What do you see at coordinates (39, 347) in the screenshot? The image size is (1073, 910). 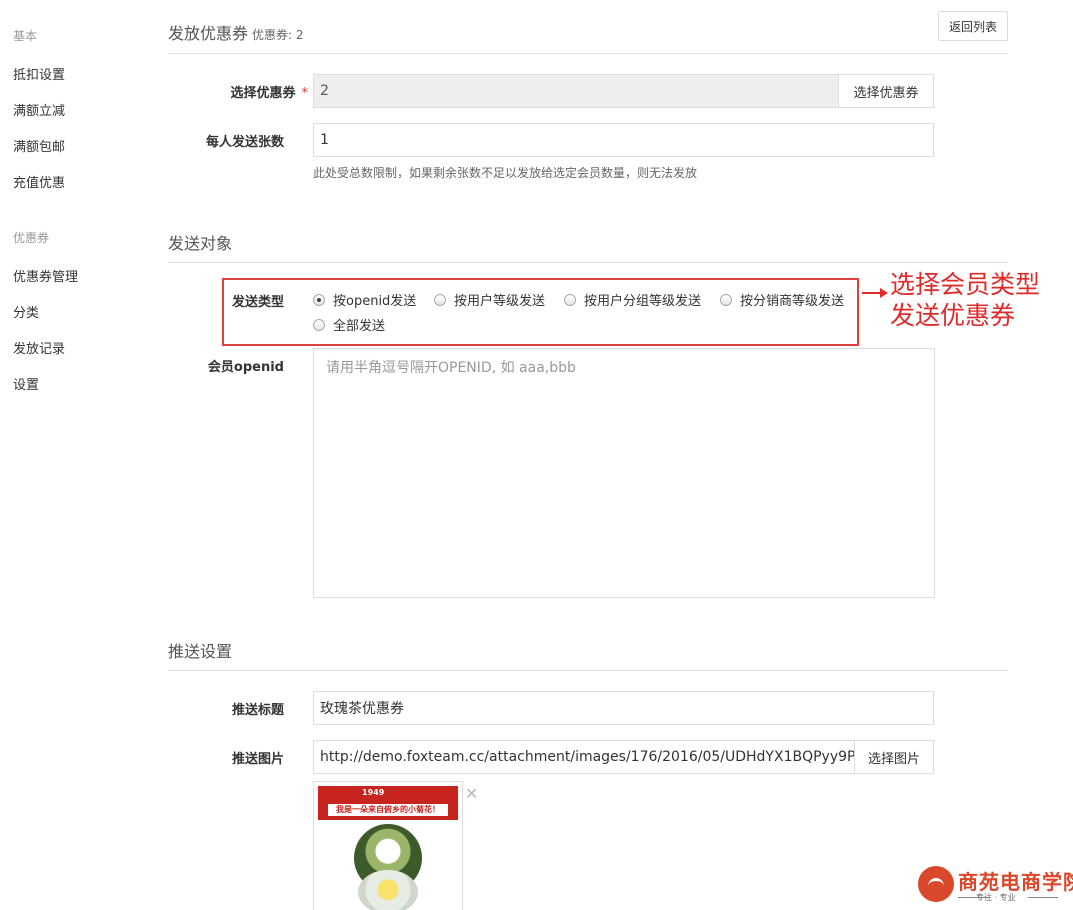 I see `sidebar-item-send-records: 发放记录` at bounding box center [39, 347].